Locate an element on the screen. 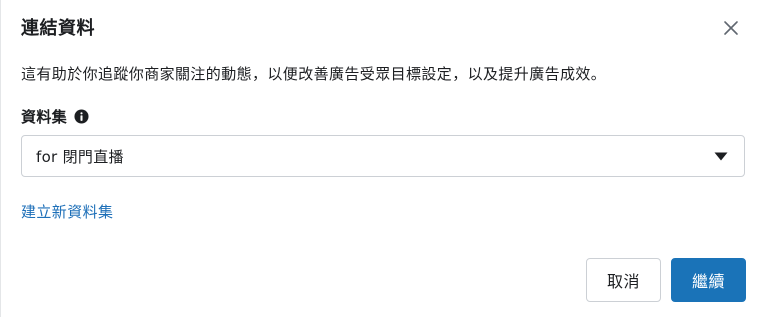  dataset-select-value: for 閉門直播 is located at coordinates (80, 156).